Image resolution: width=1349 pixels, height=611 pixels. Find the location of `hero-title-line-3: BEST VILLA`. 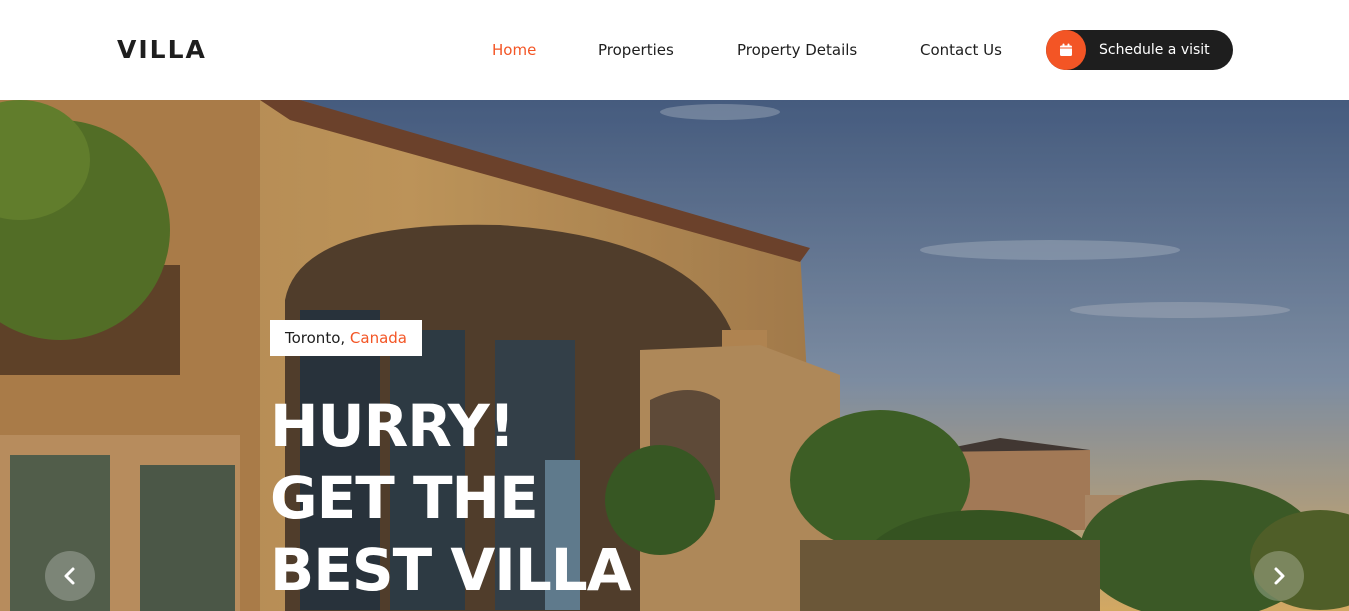

hero-title-line-3: BEST VILLA is located at coordinates (451, 570).